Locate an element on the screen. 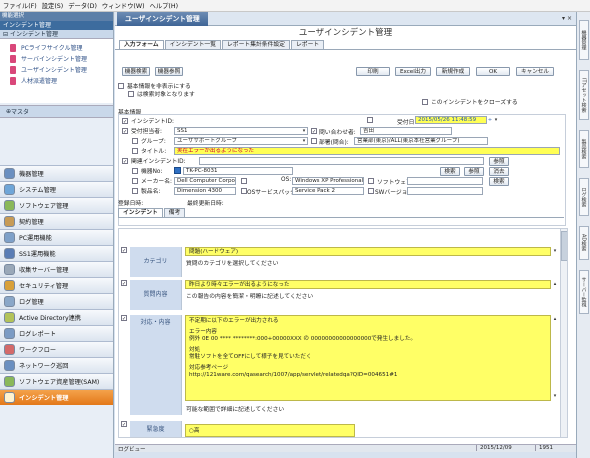  scroll-up-icon: ▴ is located at coordinates (555, 319).